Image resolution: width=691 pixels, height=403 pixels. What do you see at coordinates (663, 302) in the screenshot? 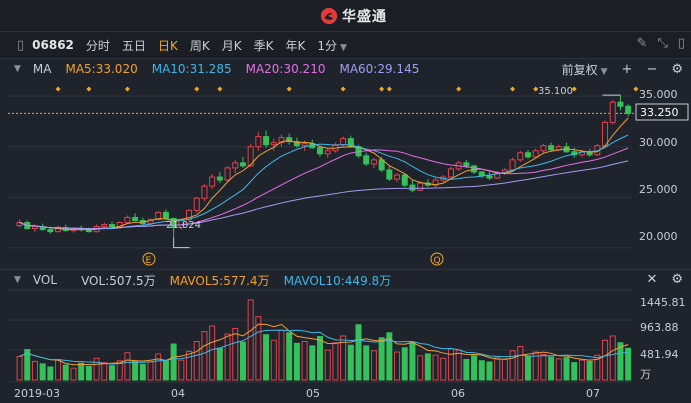
I see `vol-y-tick-label: 1445.81` at bounding box center [663, 302].